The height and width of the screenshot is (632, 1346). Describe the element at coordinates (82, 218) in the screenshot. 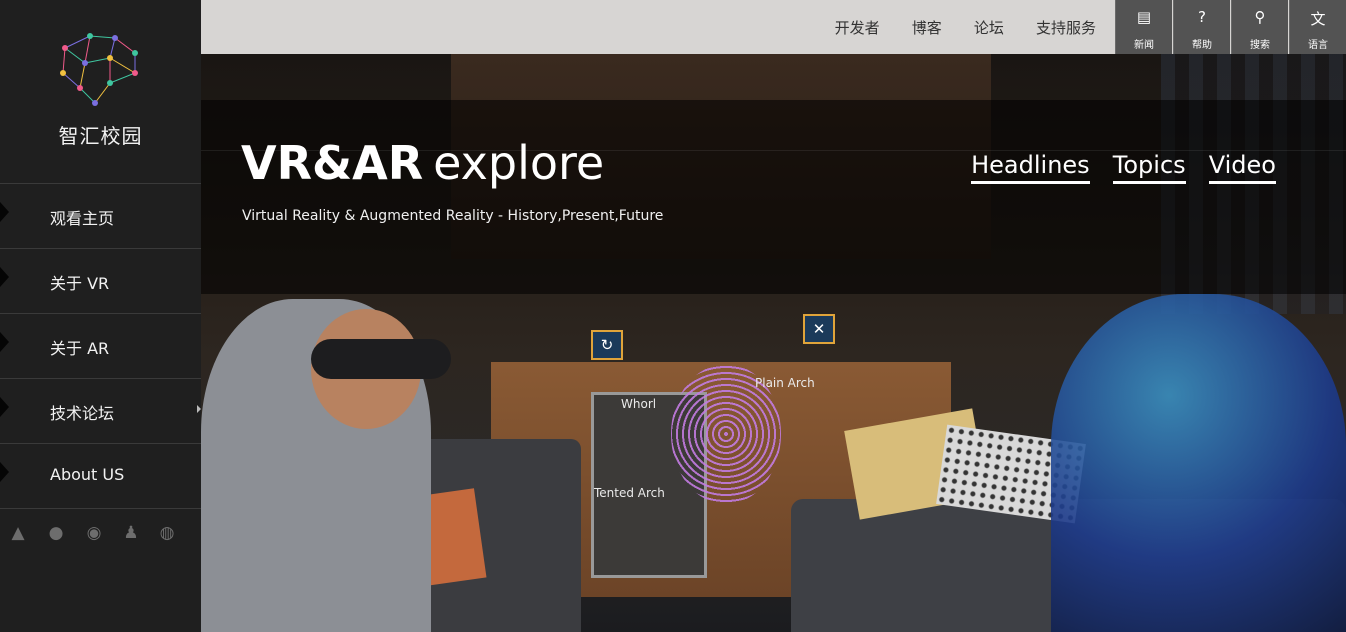

I see `sidebar-item-label: 观看主页` at that location.